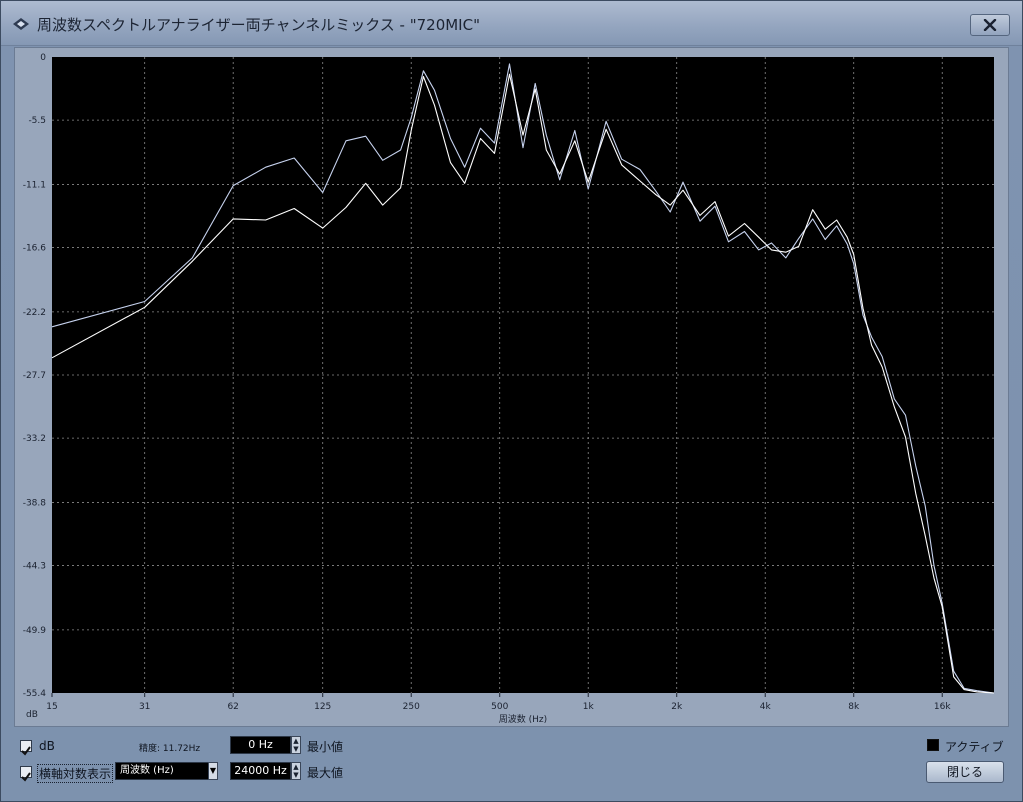 The width and height of the screenshot is (1023, 802). I want to click on active-checkbox, so click(933, 745).